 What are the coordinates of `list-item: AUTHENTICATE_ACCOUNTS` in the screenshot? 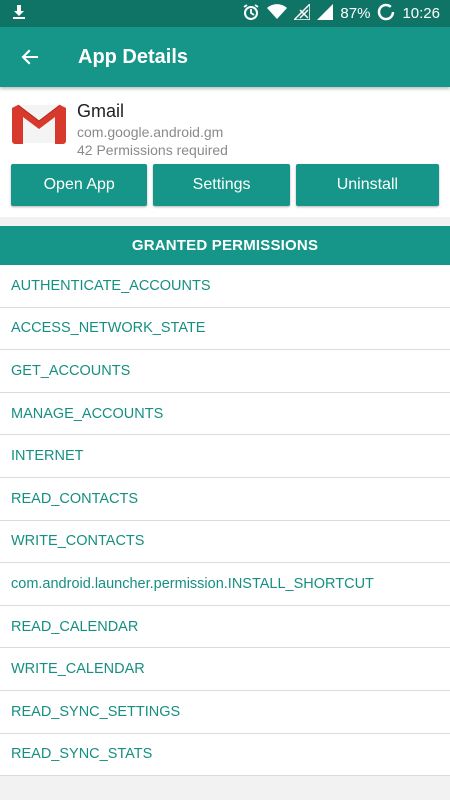 It's located at (225, 286).